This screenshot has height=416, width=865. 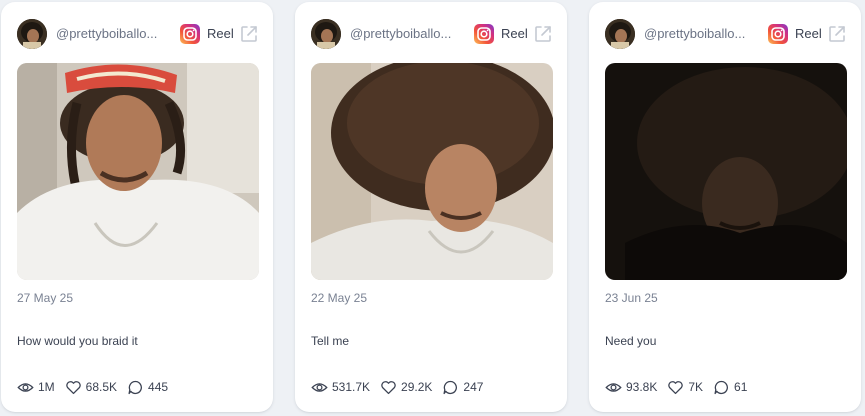 I want to click on post-date: 27 May 25, so click(x=45, y=298).